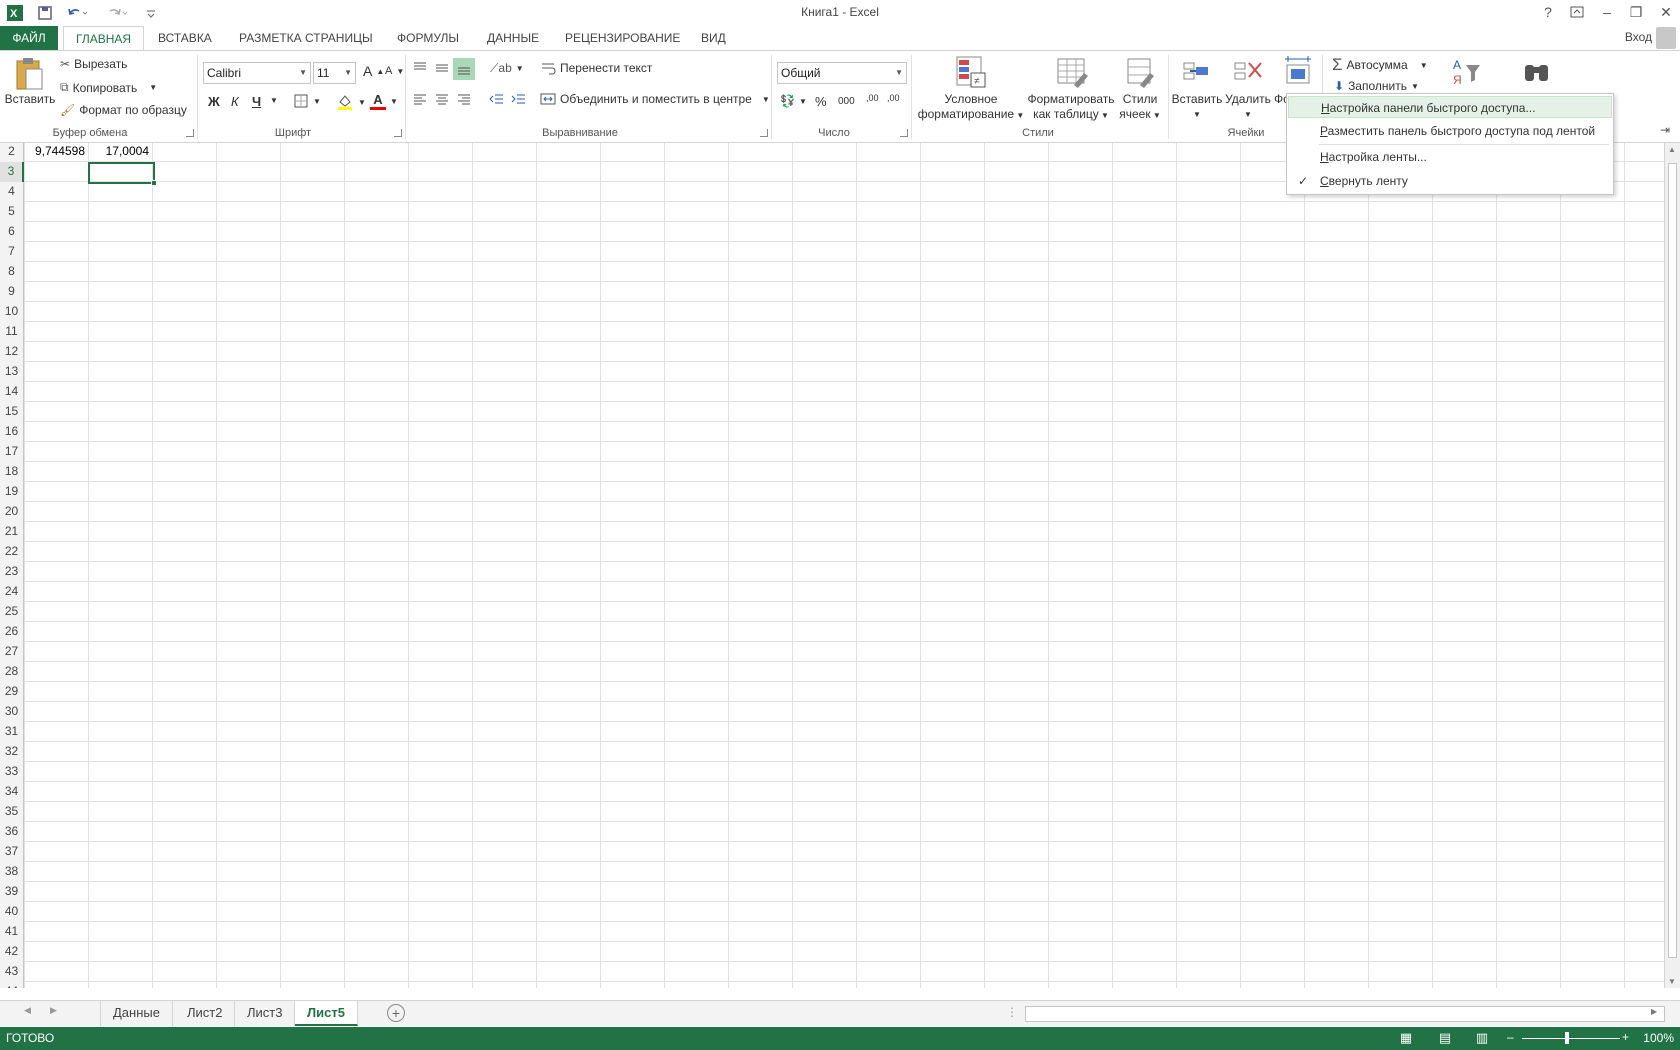  I want to click on row-header: 44, so click(12, 985).